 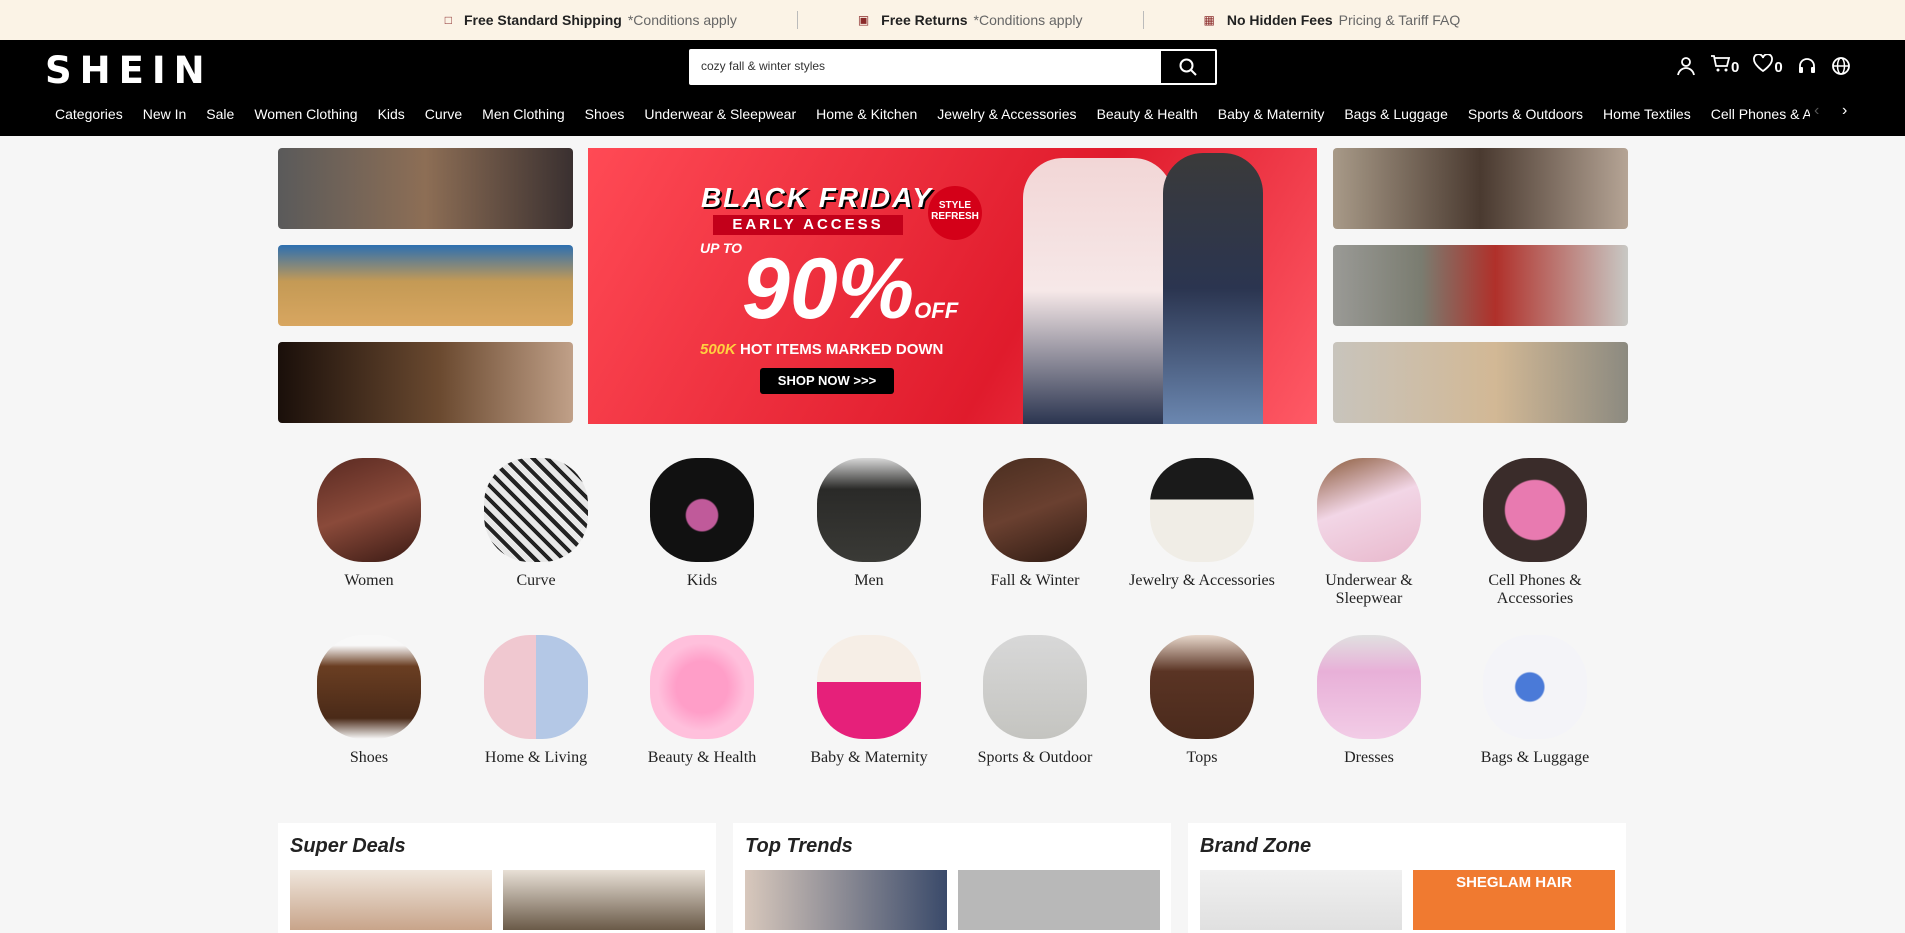 I want to click on chevron-right-icon: ›, so click(x=1844, y=111).